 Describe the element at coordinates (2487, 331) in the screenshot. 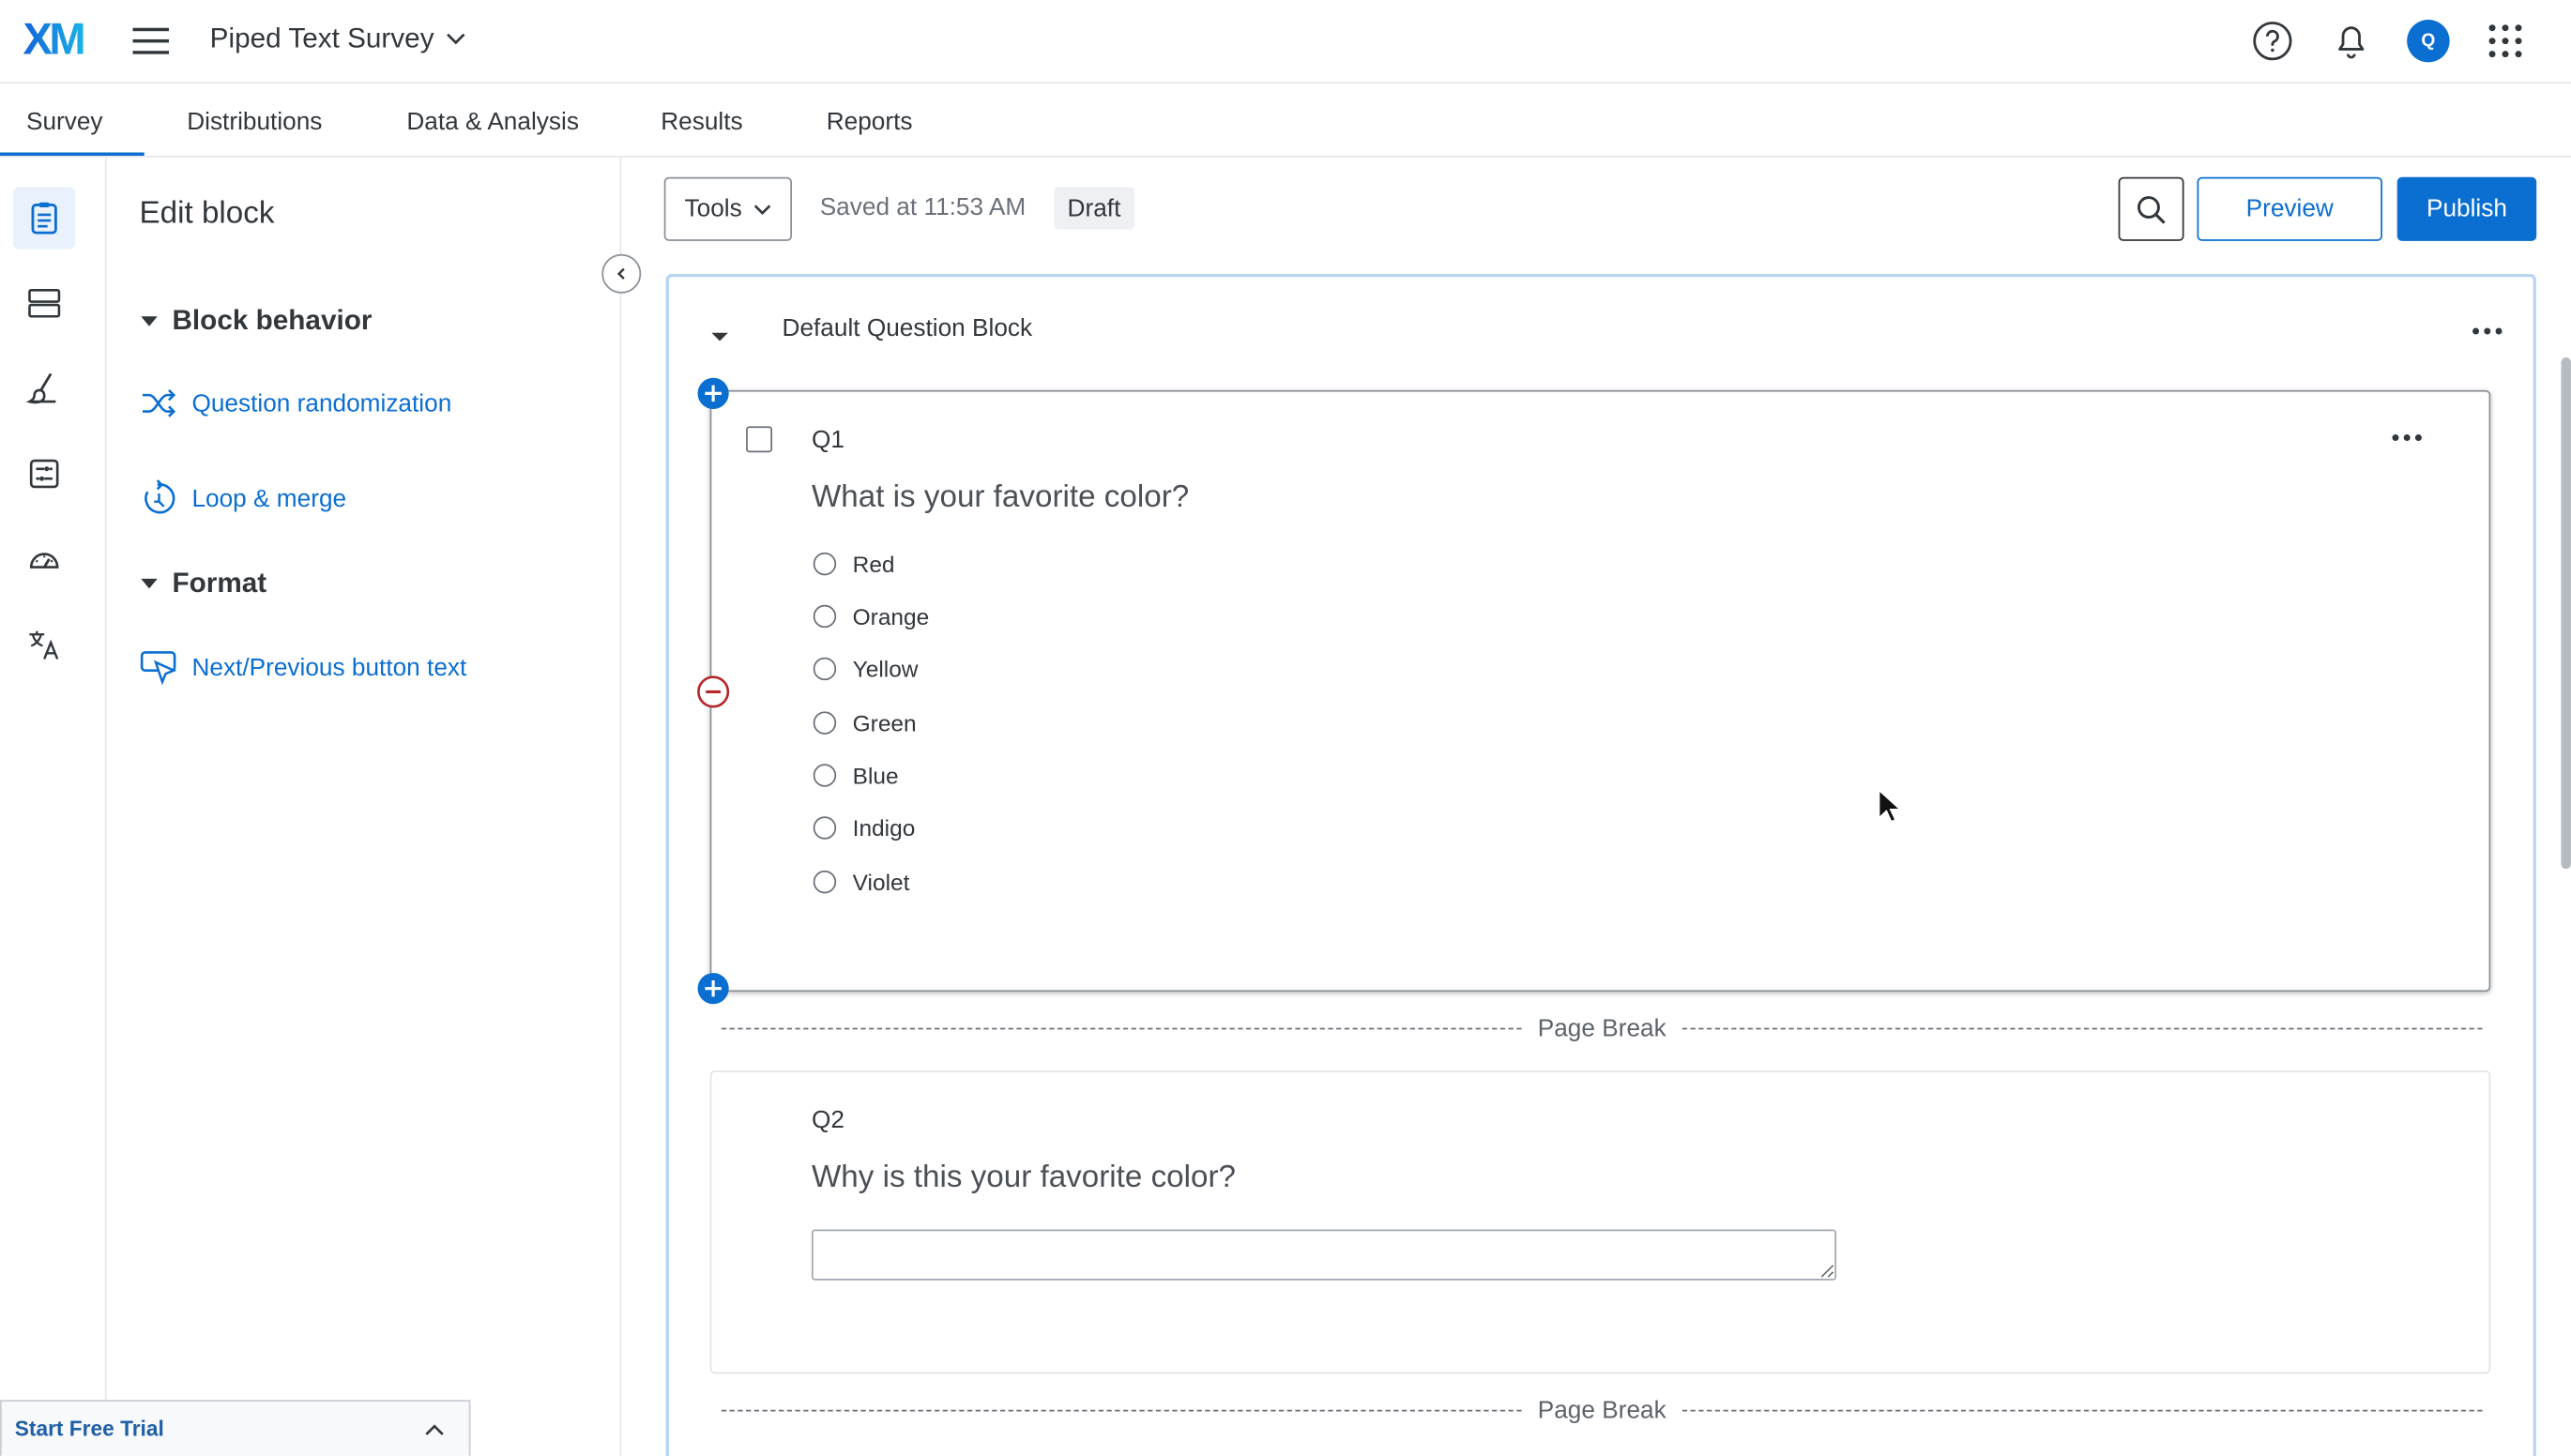

I see `block-more-options-icon` at that location.